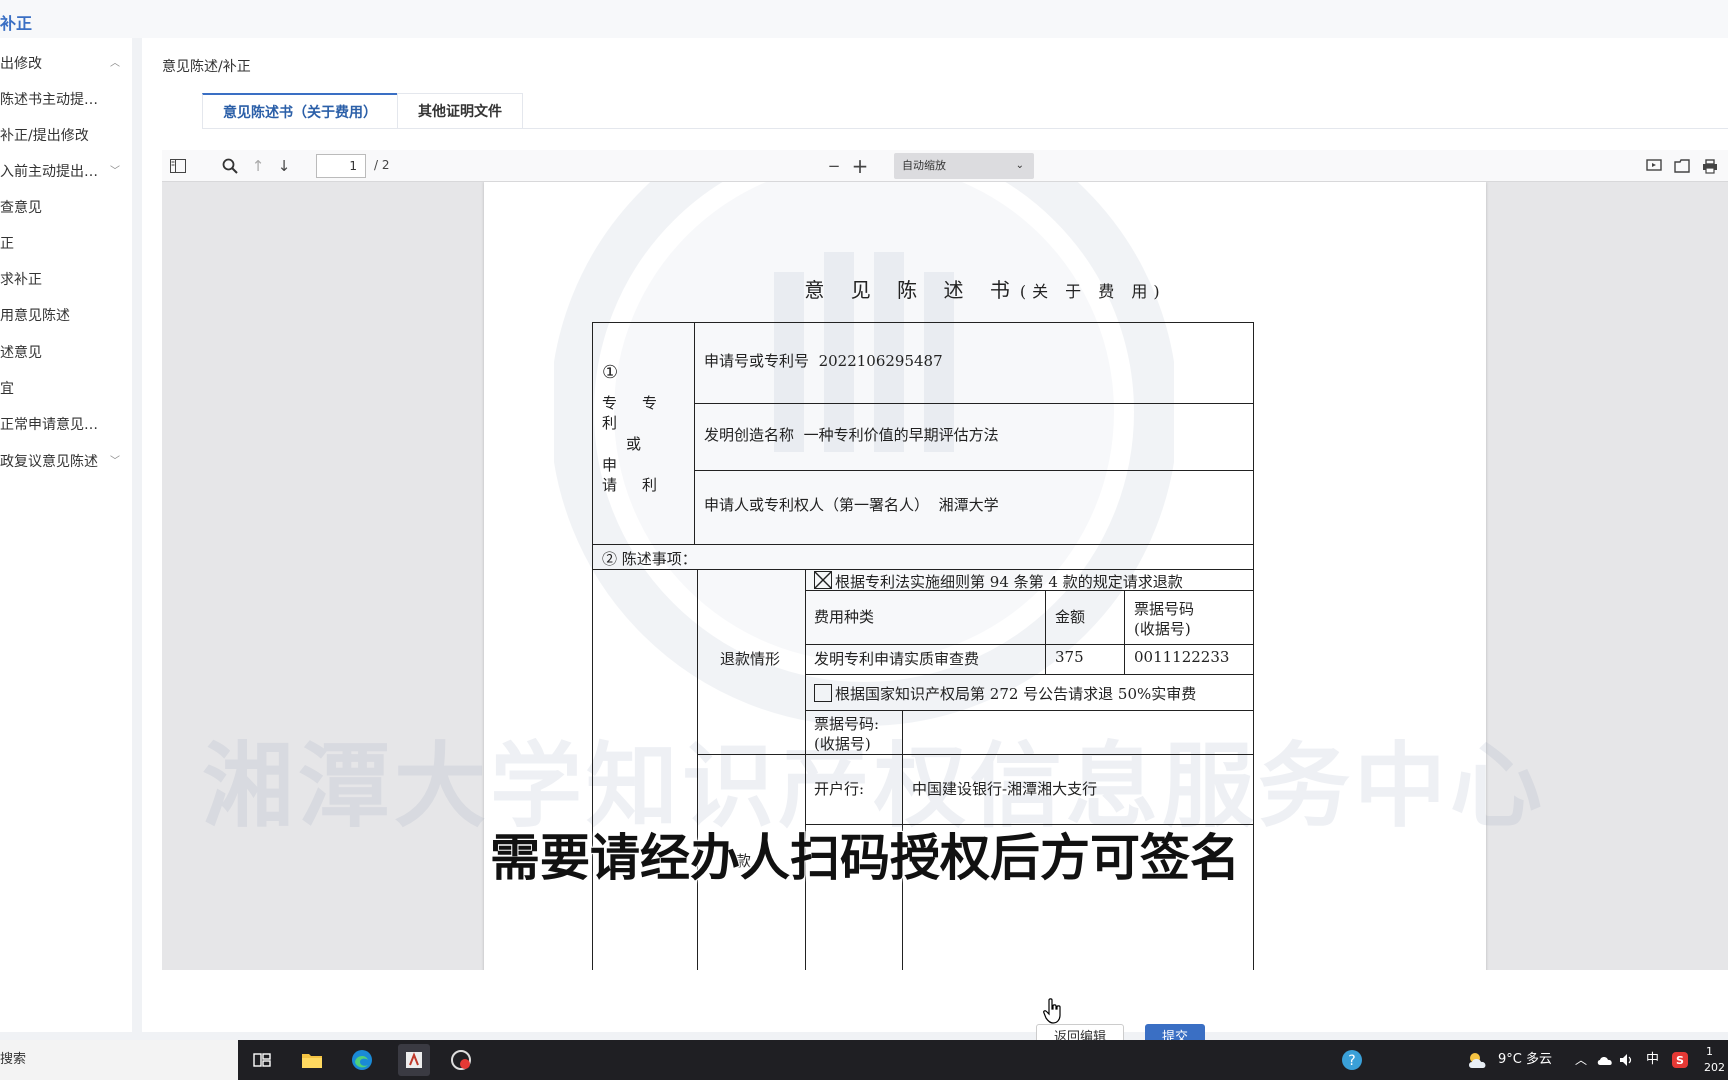 This screenshot has height=1080, width=1728. What do you see at coordinates (1714, 1068) in the screenshot?
I see `clock-date: 202` at bounding box center [1714, 1068].